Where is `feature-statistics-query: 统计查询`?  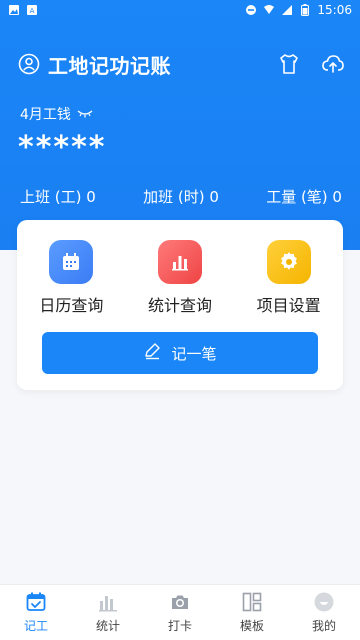 feature-statistics-query: 统计查询 is located at coordinates (180, 278).